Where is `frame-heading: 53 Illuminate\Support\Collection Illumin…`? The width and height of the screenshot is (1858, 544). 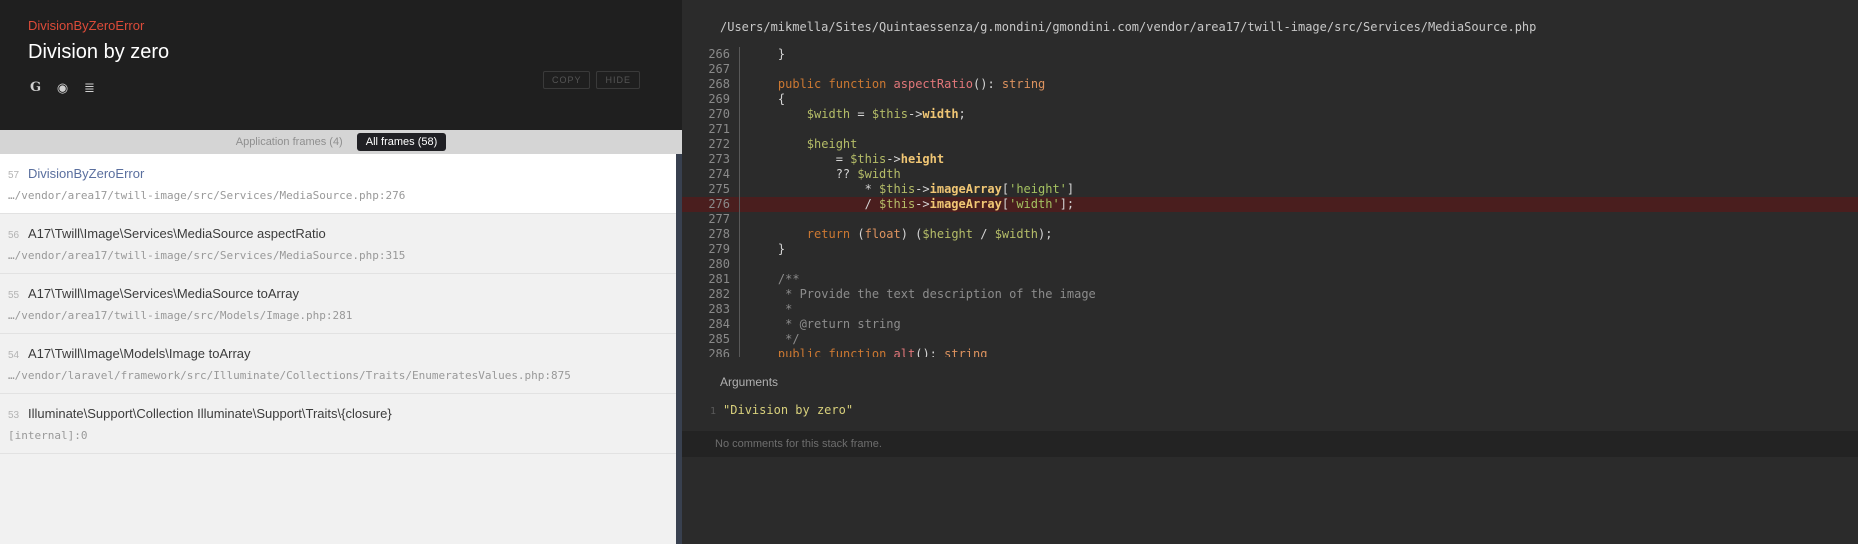 frame-heading: 53 Illuminate\Support\Collection Illumin… is located at coordinates (338, 413).